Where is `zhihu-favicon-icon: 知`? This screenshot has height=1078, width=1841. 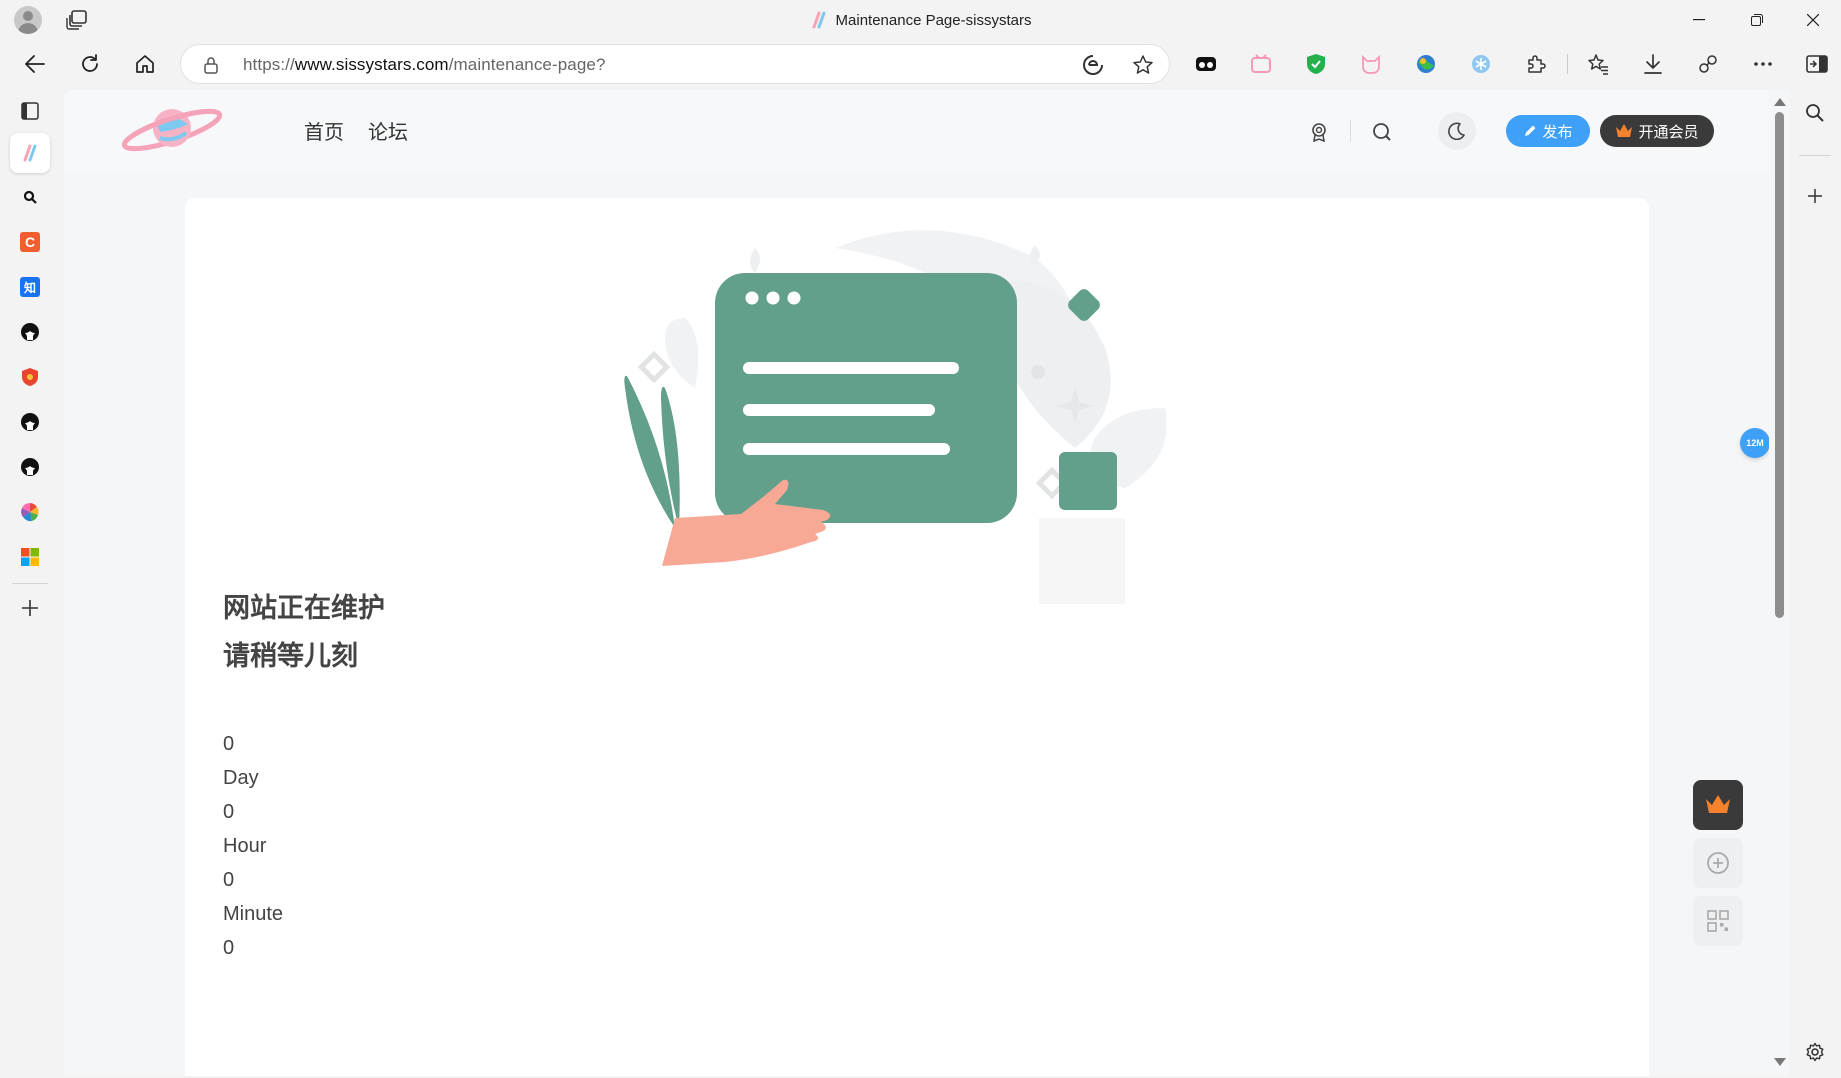
zhihu-favicon-icon: 知 is located at coordinates (30, 287).